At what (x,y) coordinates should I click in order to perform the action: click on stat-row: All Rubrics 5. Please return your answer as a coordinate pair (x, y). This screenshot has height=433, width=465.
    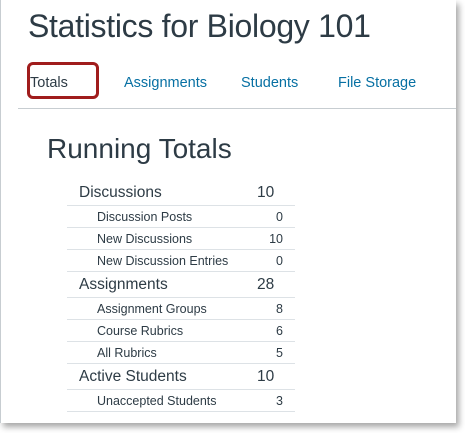
    Looking at the image, I should click on (181, 353).